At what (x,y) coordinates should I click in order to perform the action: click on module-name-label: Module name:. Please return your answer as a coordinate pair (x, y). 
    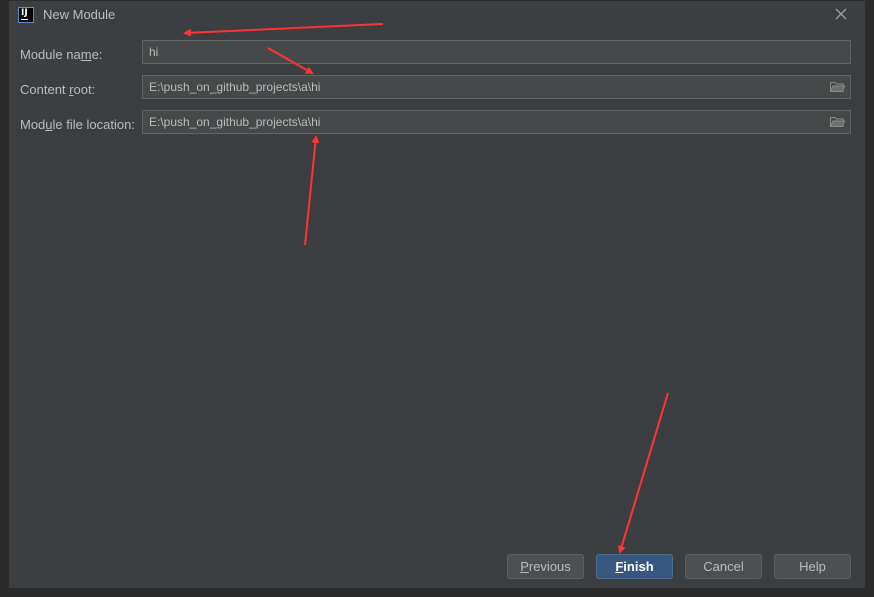
    Looking at the image, I should click on (61, 54).